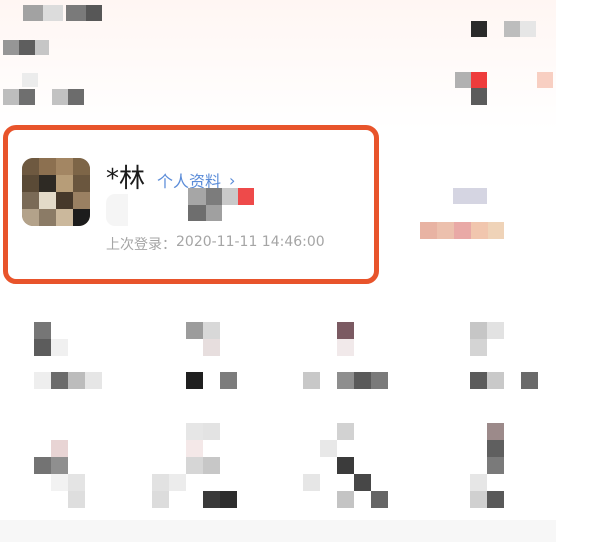 This screenshot has width=602, height=542. What do you see at coordinates (171, 176) in the screenshot?
I see `profile-header: *林 个人资料 ›` at bounding box center [171, 176].